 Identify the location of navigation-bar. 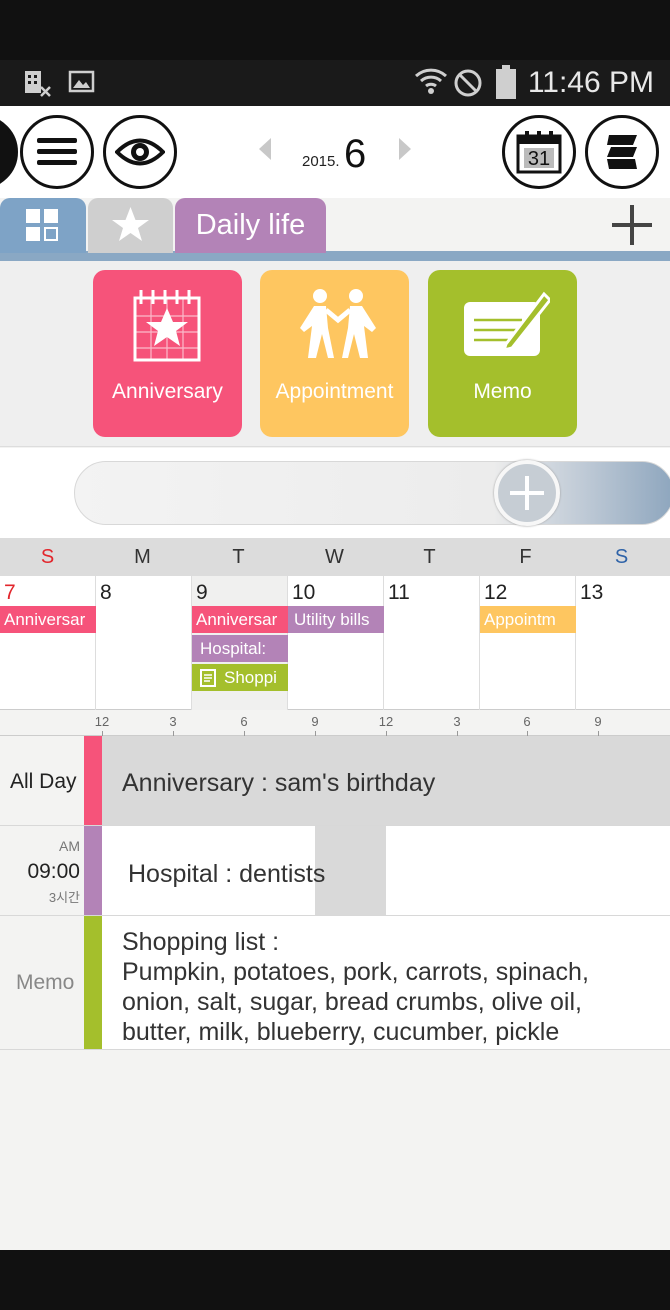
(335, 1280).